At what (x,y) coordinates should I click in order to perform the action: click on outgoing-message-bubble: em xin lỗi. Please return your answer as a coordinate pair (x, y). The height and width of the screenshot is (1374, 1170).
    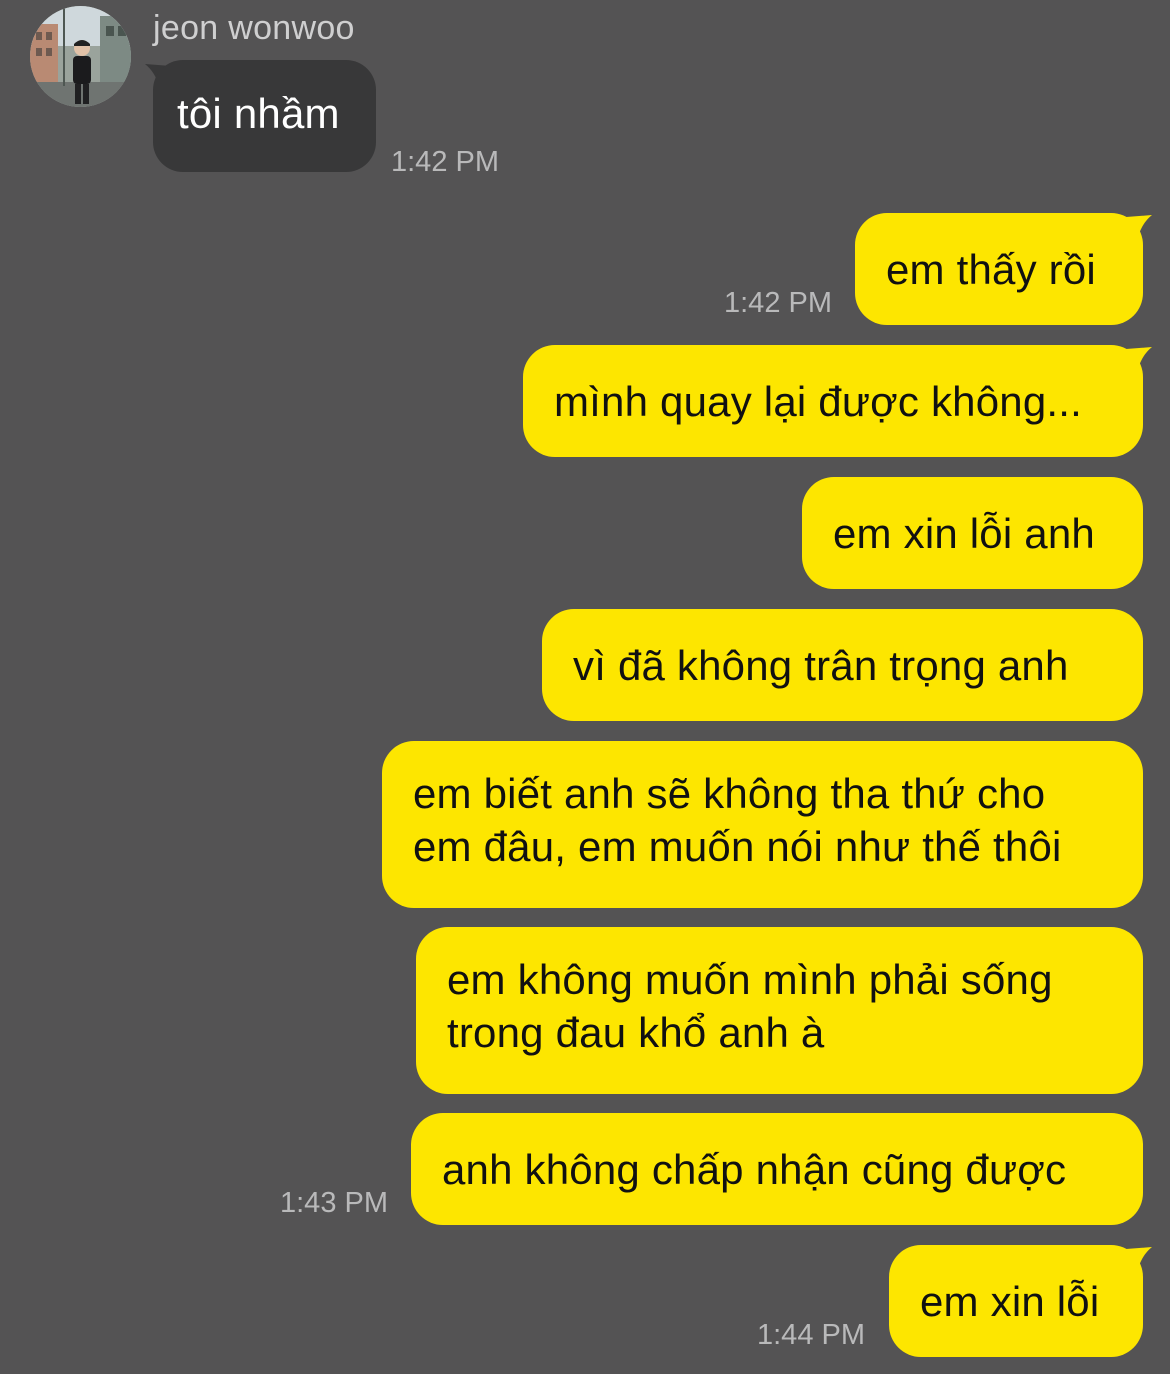
    Looking at the image, I should click on (1016, 1301).